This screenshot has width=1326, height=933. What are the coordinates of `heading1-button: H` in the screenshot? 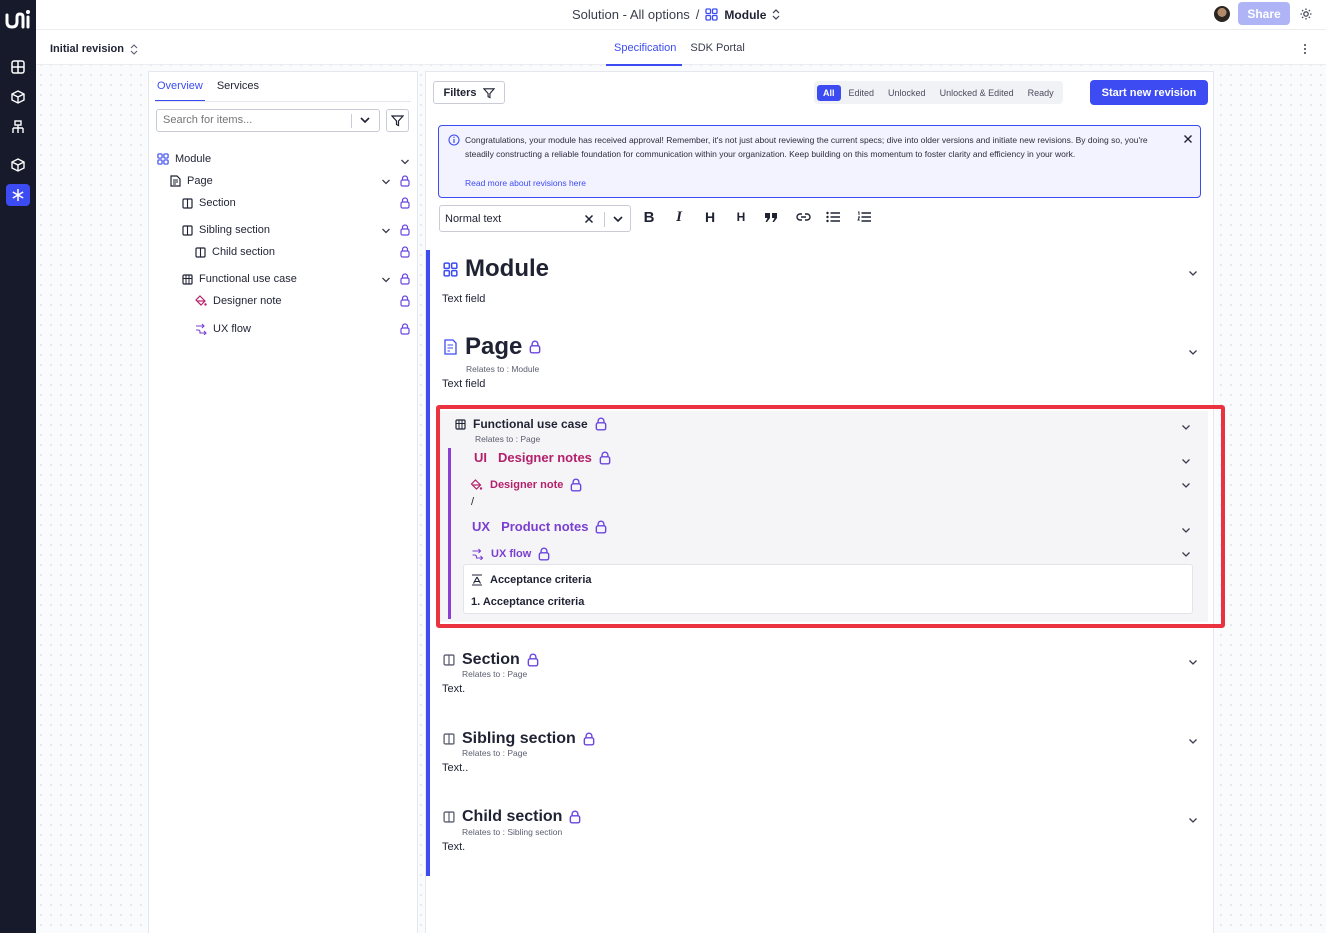 It's located at (710, 217).